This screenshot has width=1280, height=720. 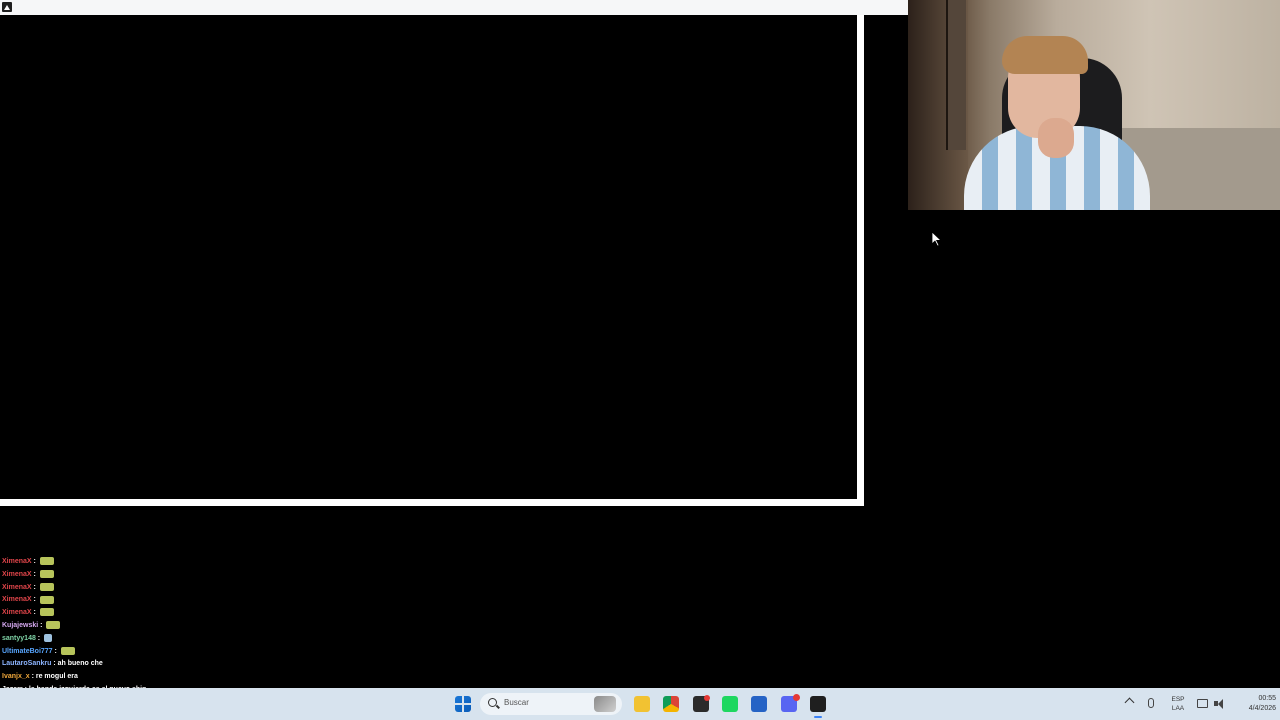 I want to click on language-indicator: ESP LAA, so click(x=1178, y=704).